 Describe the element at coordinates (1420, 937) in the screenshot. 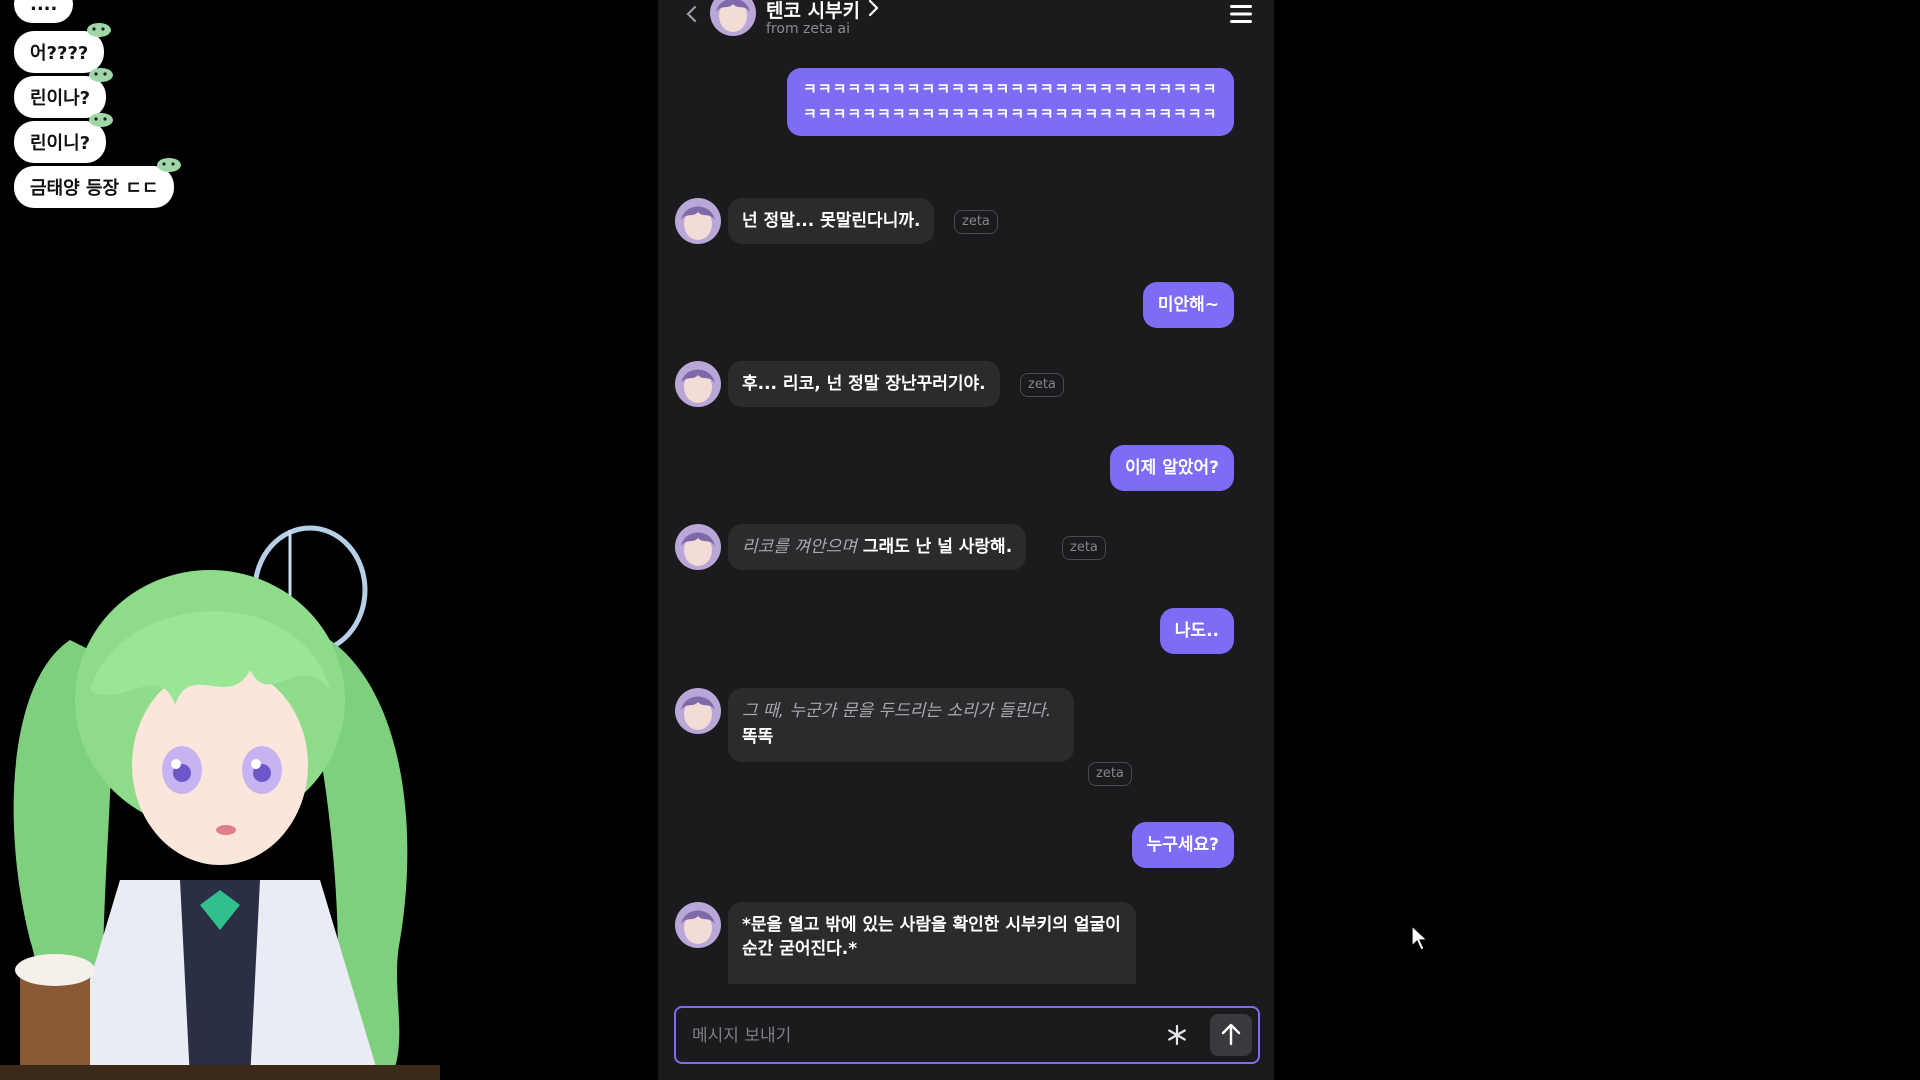

I see `mouse-cursor-icon` at that location.